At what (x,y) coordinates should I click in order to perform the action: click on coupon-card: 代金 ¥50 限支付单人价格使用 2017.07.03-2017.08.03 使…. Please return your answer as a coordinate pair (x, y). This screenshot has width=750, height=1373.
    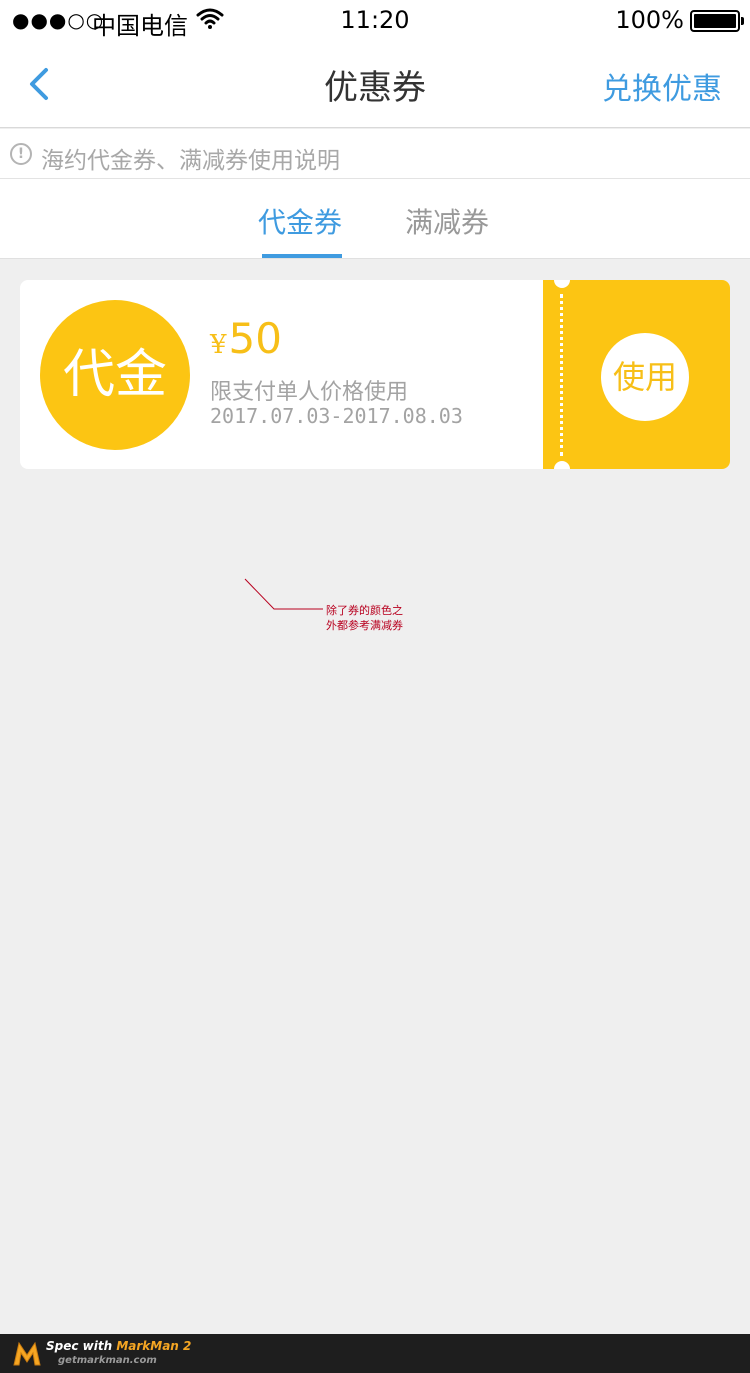
    Looking at the image, I should click on (375, 374).